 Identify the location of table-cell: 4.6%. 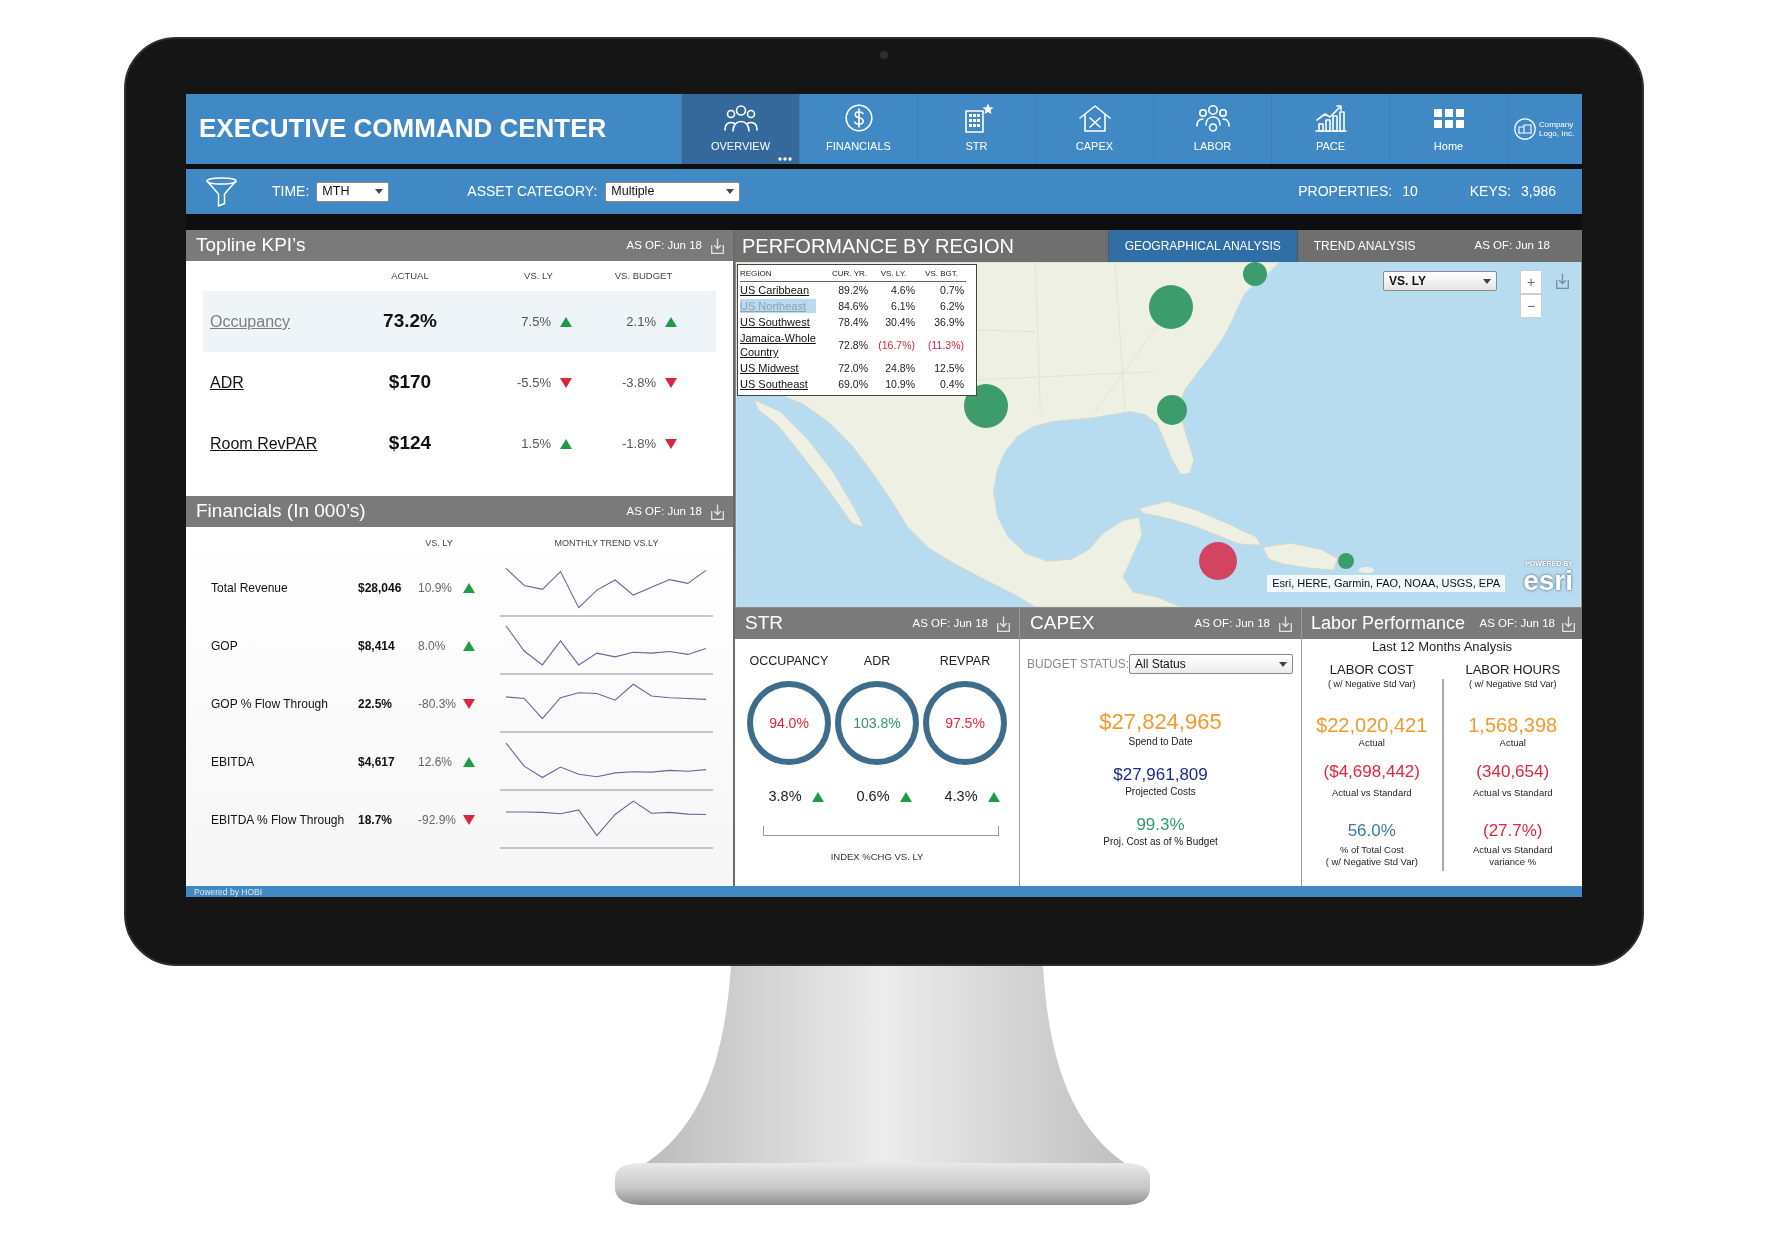
(903, 290).